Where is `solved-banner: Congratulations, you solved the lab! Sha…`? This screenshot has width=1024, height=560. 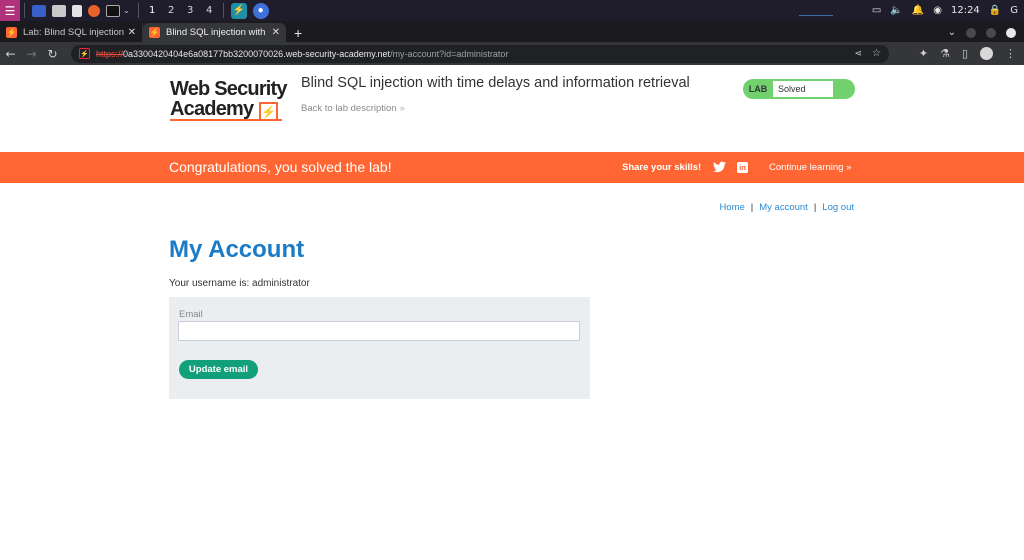 solved-banner: Congratulations, you solved the lab! Sha… is located at coordinates (512, 167).